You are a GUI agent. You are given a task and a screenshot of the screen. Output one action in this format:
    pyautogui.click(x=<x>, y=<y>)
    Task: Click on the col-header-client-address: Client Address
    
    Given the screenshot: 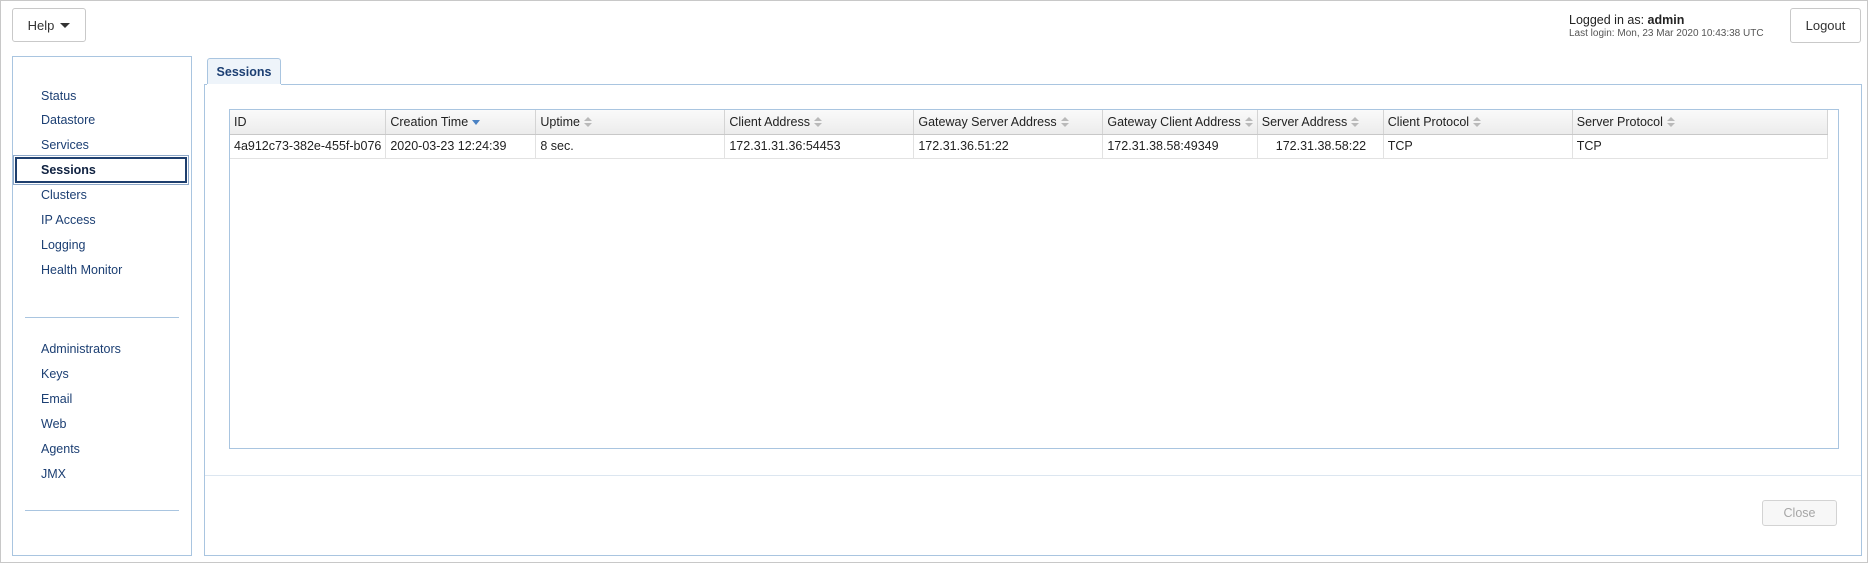 What is the action you would take?
    pyautogui.click(x=819, y=122)
    